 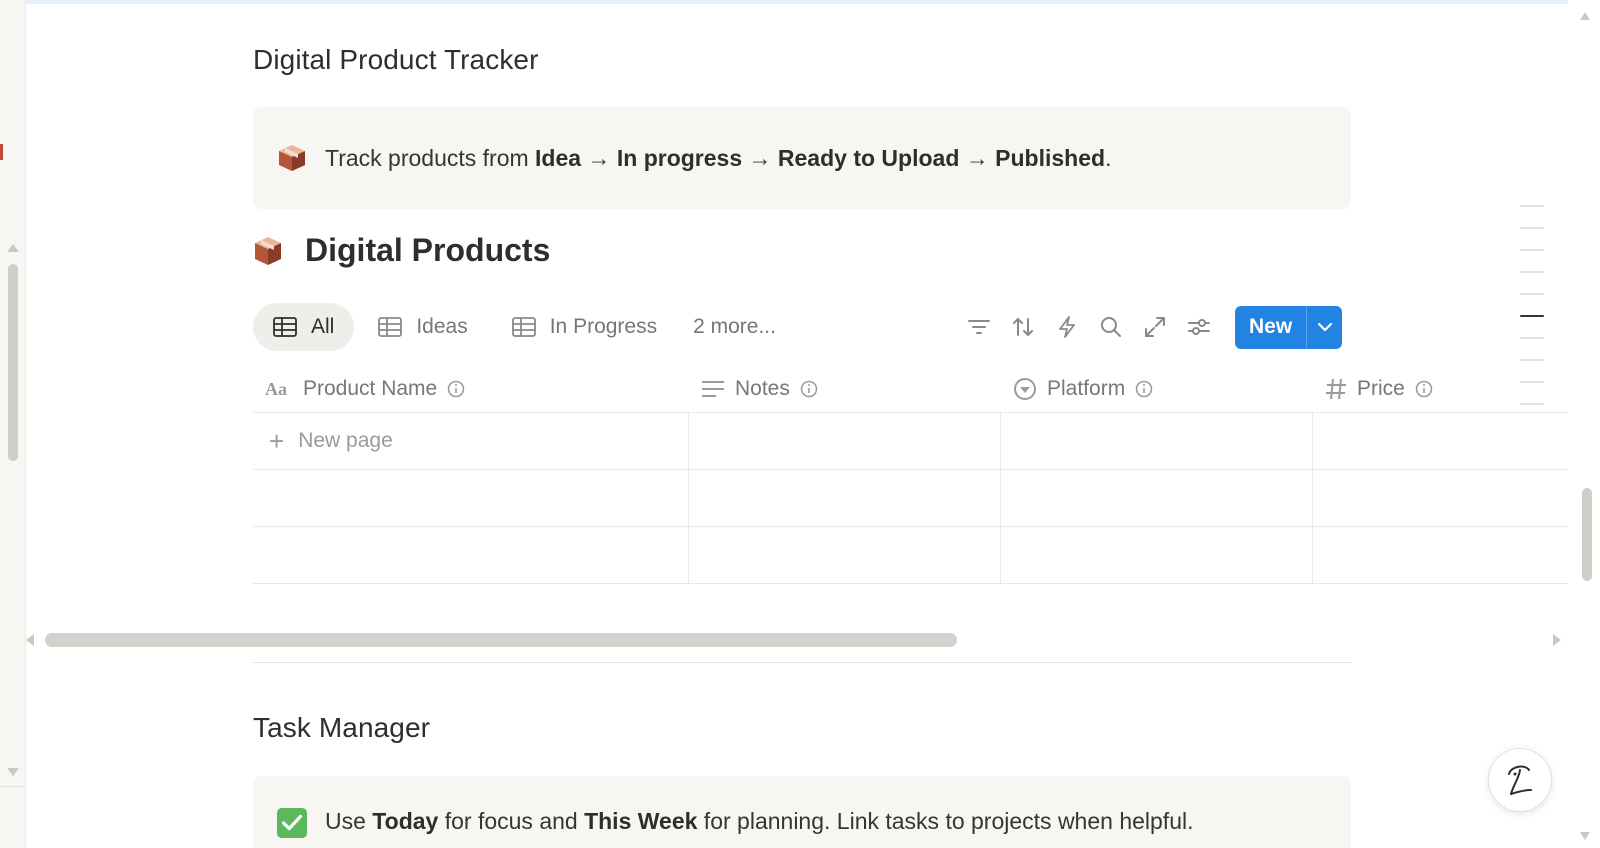 I want to click on database-toolbar: New, so click(x=1150, y=327).